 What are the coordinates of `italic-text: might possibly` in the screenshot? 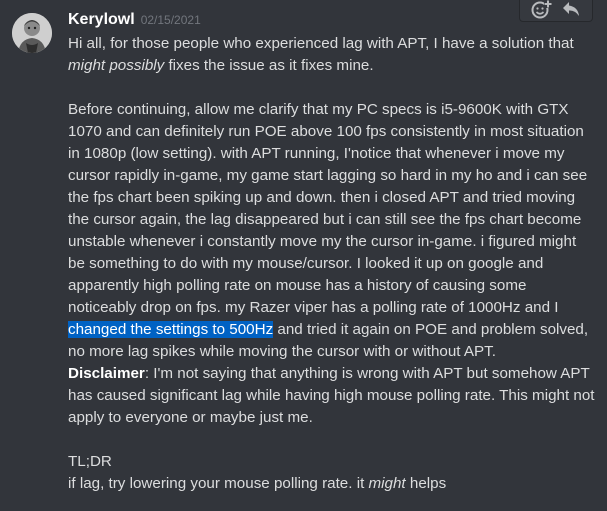 It's located at (116, 65).